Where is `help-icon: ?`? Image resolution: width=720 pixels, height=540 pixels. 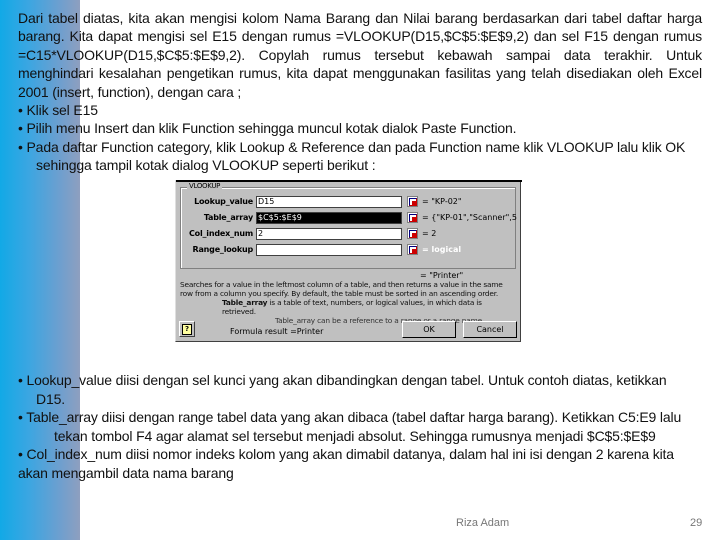 help-icon: ? is located at coordinates (187, 329).